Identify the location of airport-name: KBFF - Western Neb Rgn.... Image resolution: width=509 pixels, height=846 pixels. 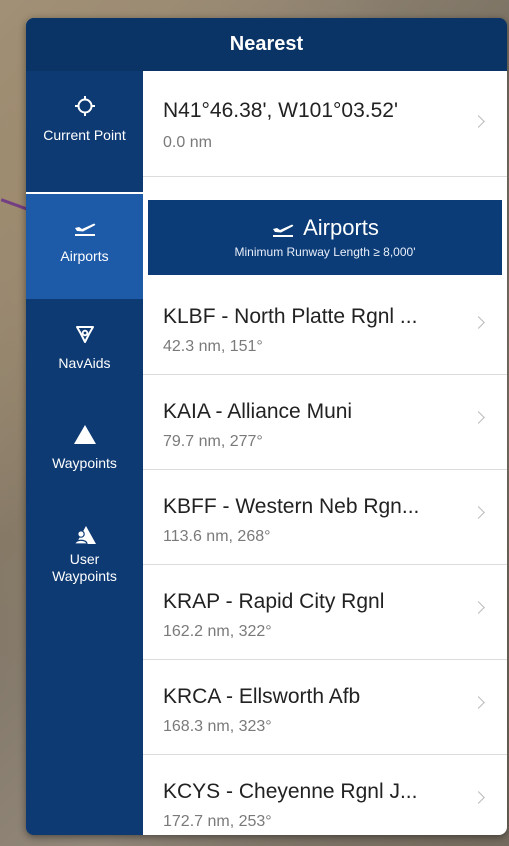
(291, 506).